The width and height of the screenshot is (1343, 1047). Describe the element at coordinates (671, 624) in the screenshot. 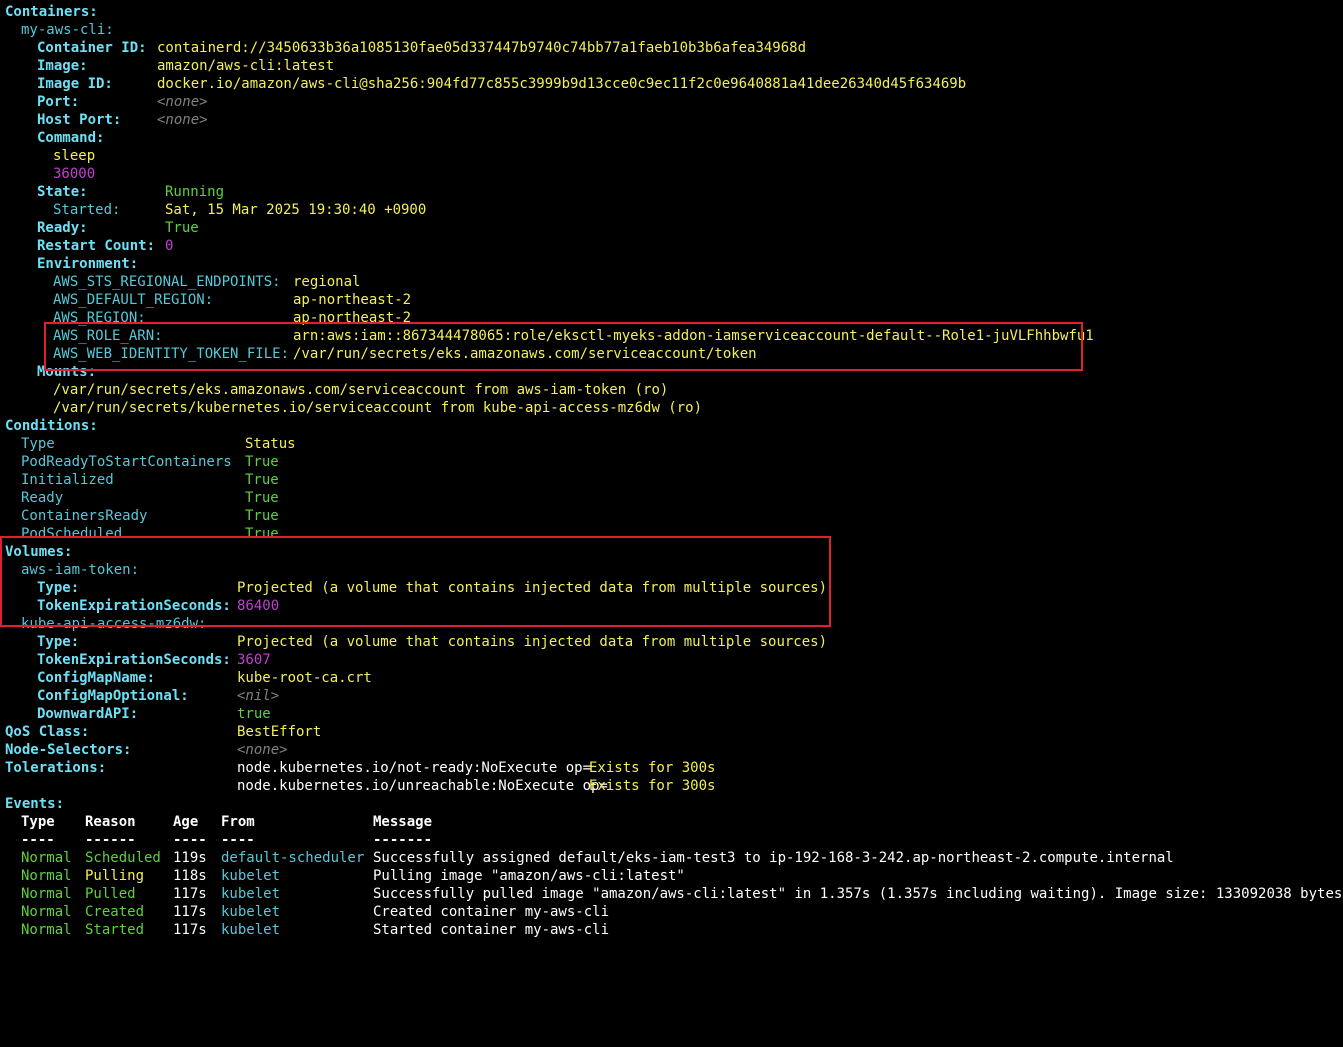

I see `volume-entry: kube-api-access-mz6dw:` at that location.